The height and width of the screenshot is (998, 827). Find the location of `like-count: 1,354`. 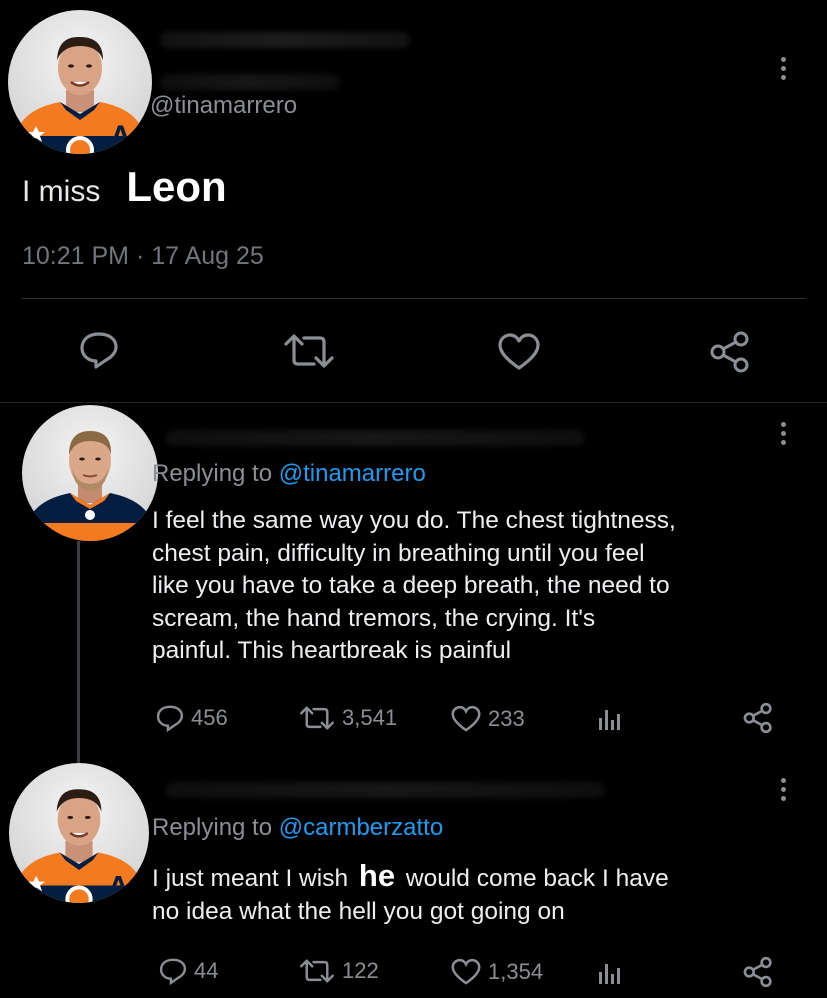

like-count: 1,354 is located at coordinates (496, 972).